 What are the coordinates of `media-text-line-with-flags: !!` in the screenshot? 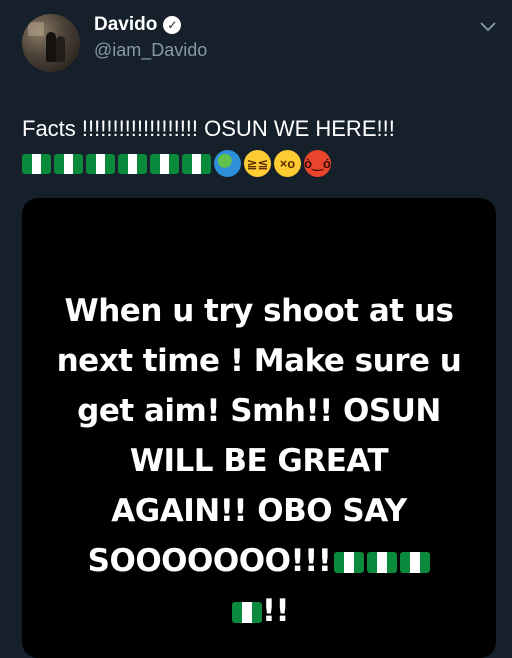 It's located at (259, 611).